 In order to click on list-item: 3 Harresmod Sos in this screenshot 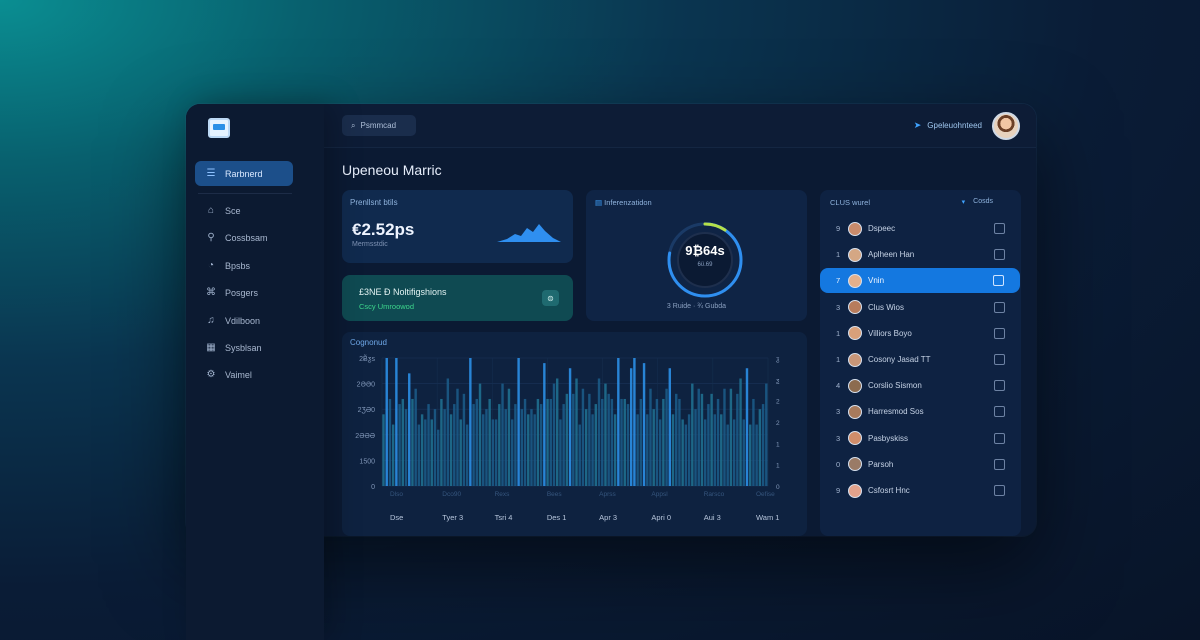, I will do `click(920, 411)`.